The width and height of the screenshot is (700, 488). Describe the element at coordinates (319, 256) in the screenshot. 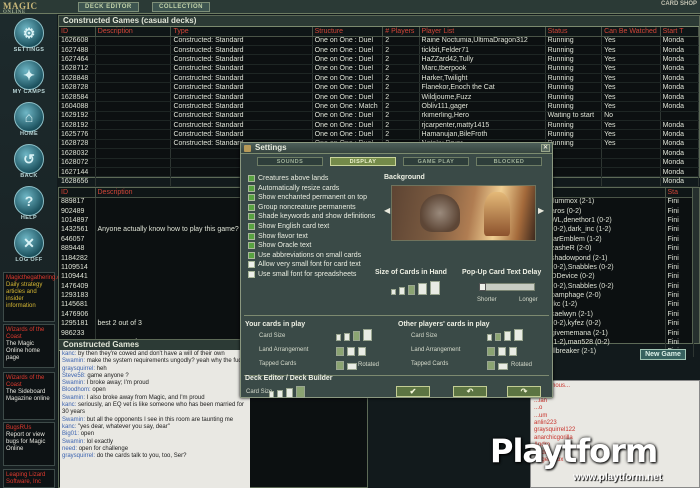

I see `option-row: Use abbreviations on small cards` at that location.